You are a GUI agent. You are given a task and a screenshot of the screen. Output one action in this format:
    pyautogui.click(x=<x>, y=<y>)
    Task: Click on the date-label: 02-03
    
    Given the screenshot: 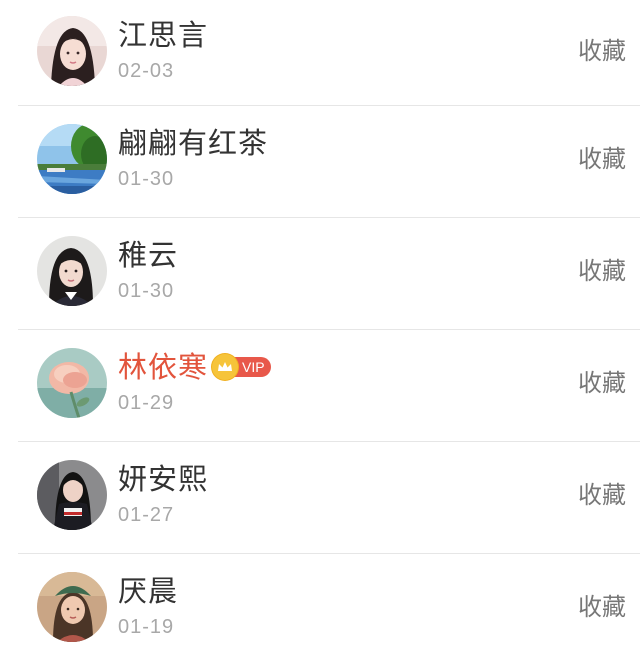 What is the action you would take?
    pyautogui.click(x=146, y=71)
    